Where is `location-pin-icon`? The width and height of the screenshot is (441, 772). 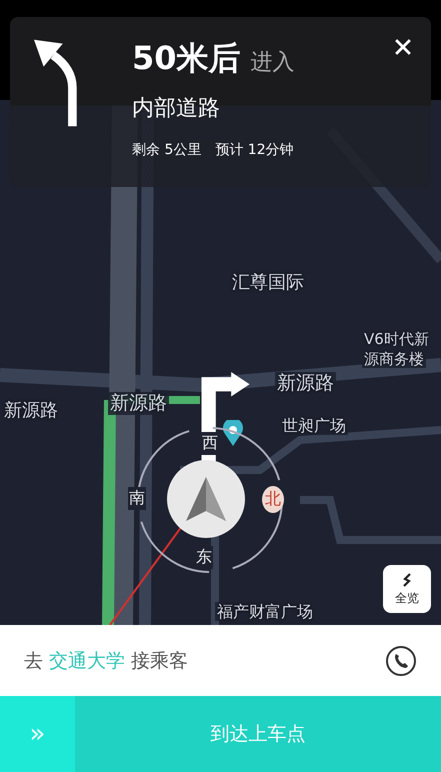
location-pin-icon is located at coordinates (233, 433).